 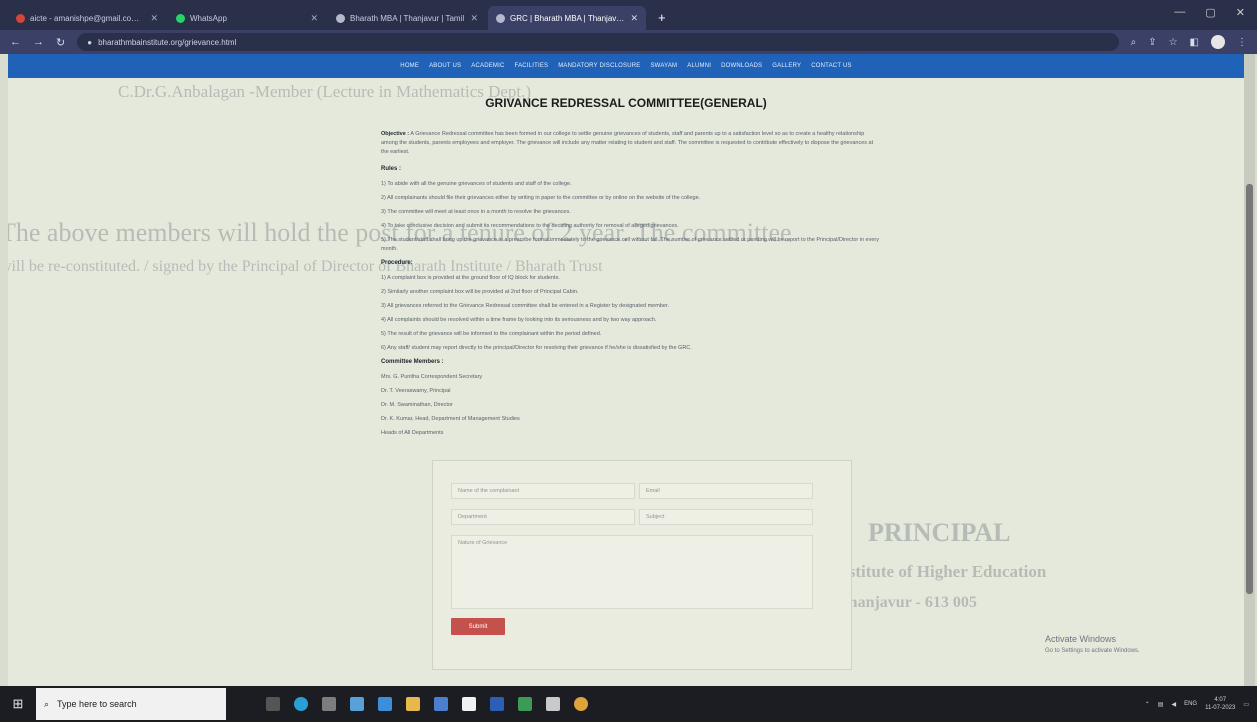 What do you see at coordinates (1081, 639) in the screenshot?
I see `activate-title: Activate Windows` at bounding box center [1081, 639].